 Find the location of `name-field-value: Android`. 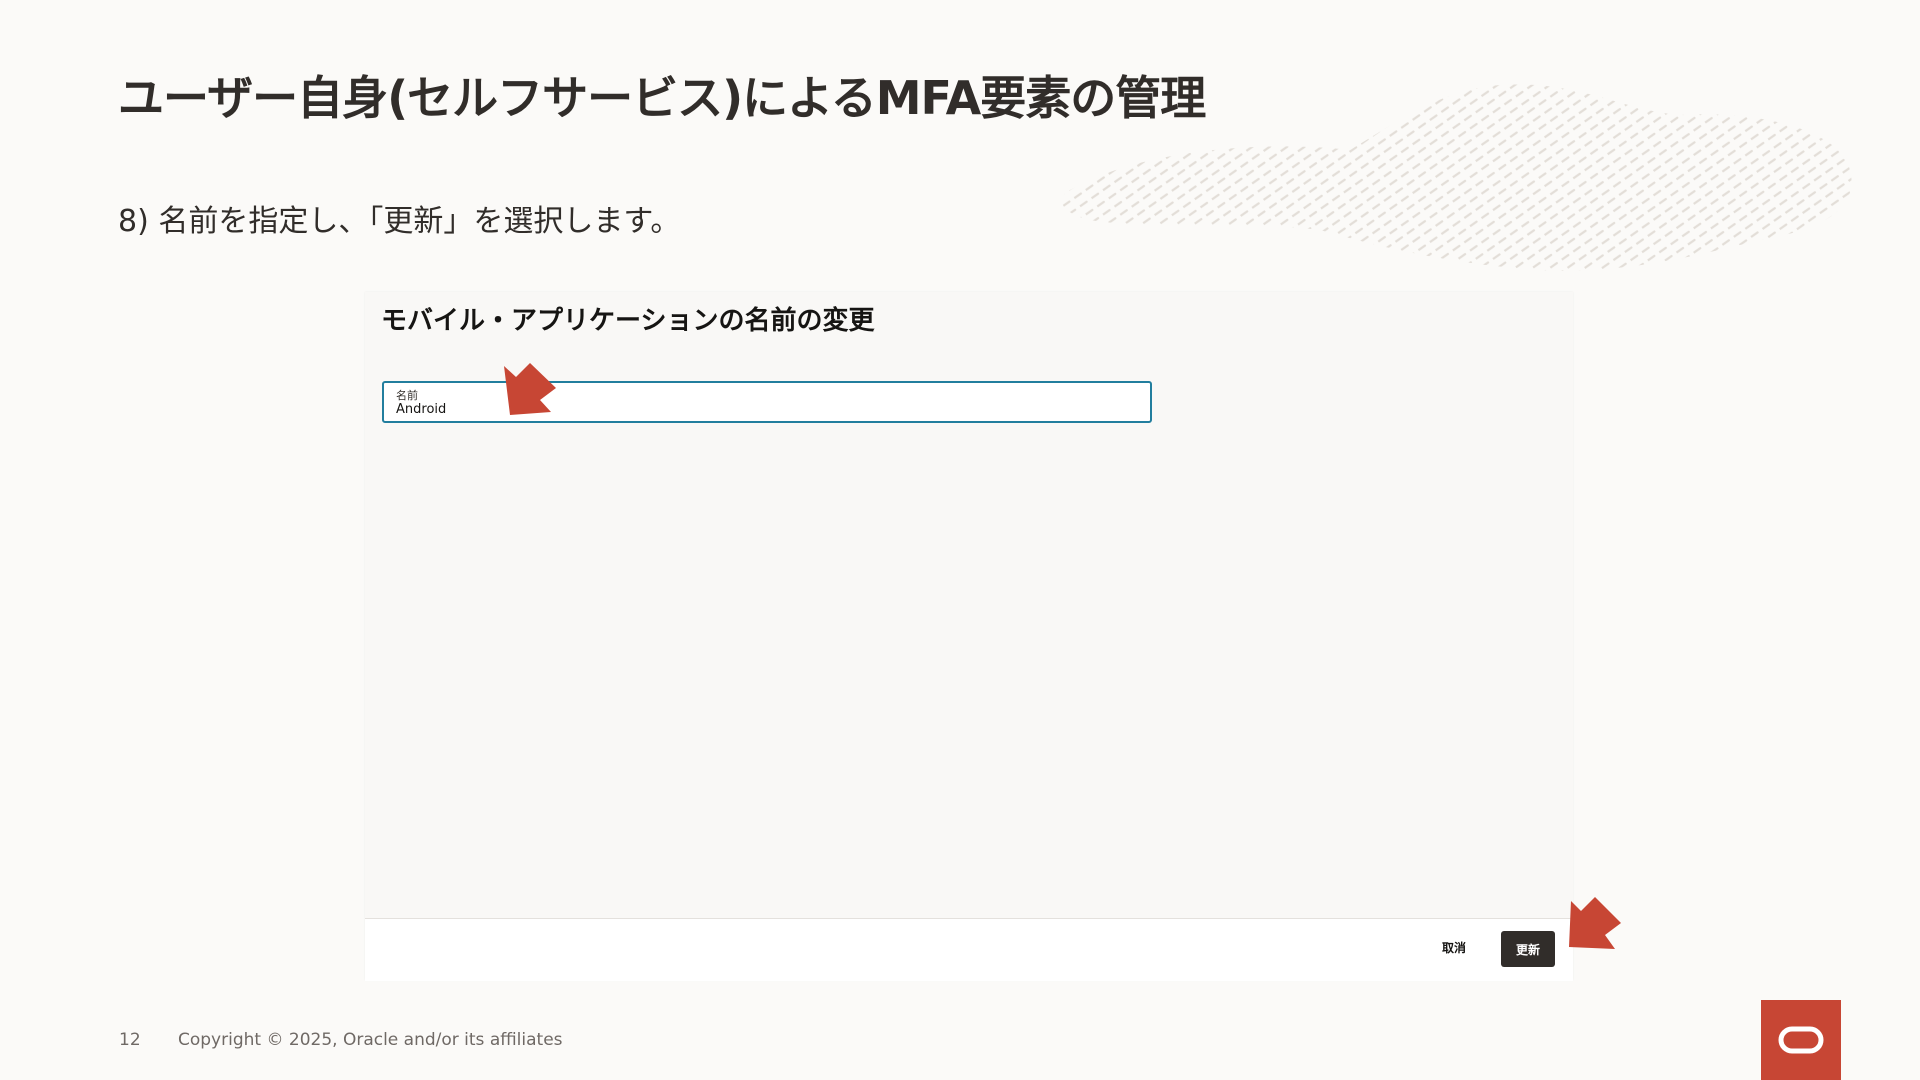

name-field-value: Android is located at coordinates (421, 409).